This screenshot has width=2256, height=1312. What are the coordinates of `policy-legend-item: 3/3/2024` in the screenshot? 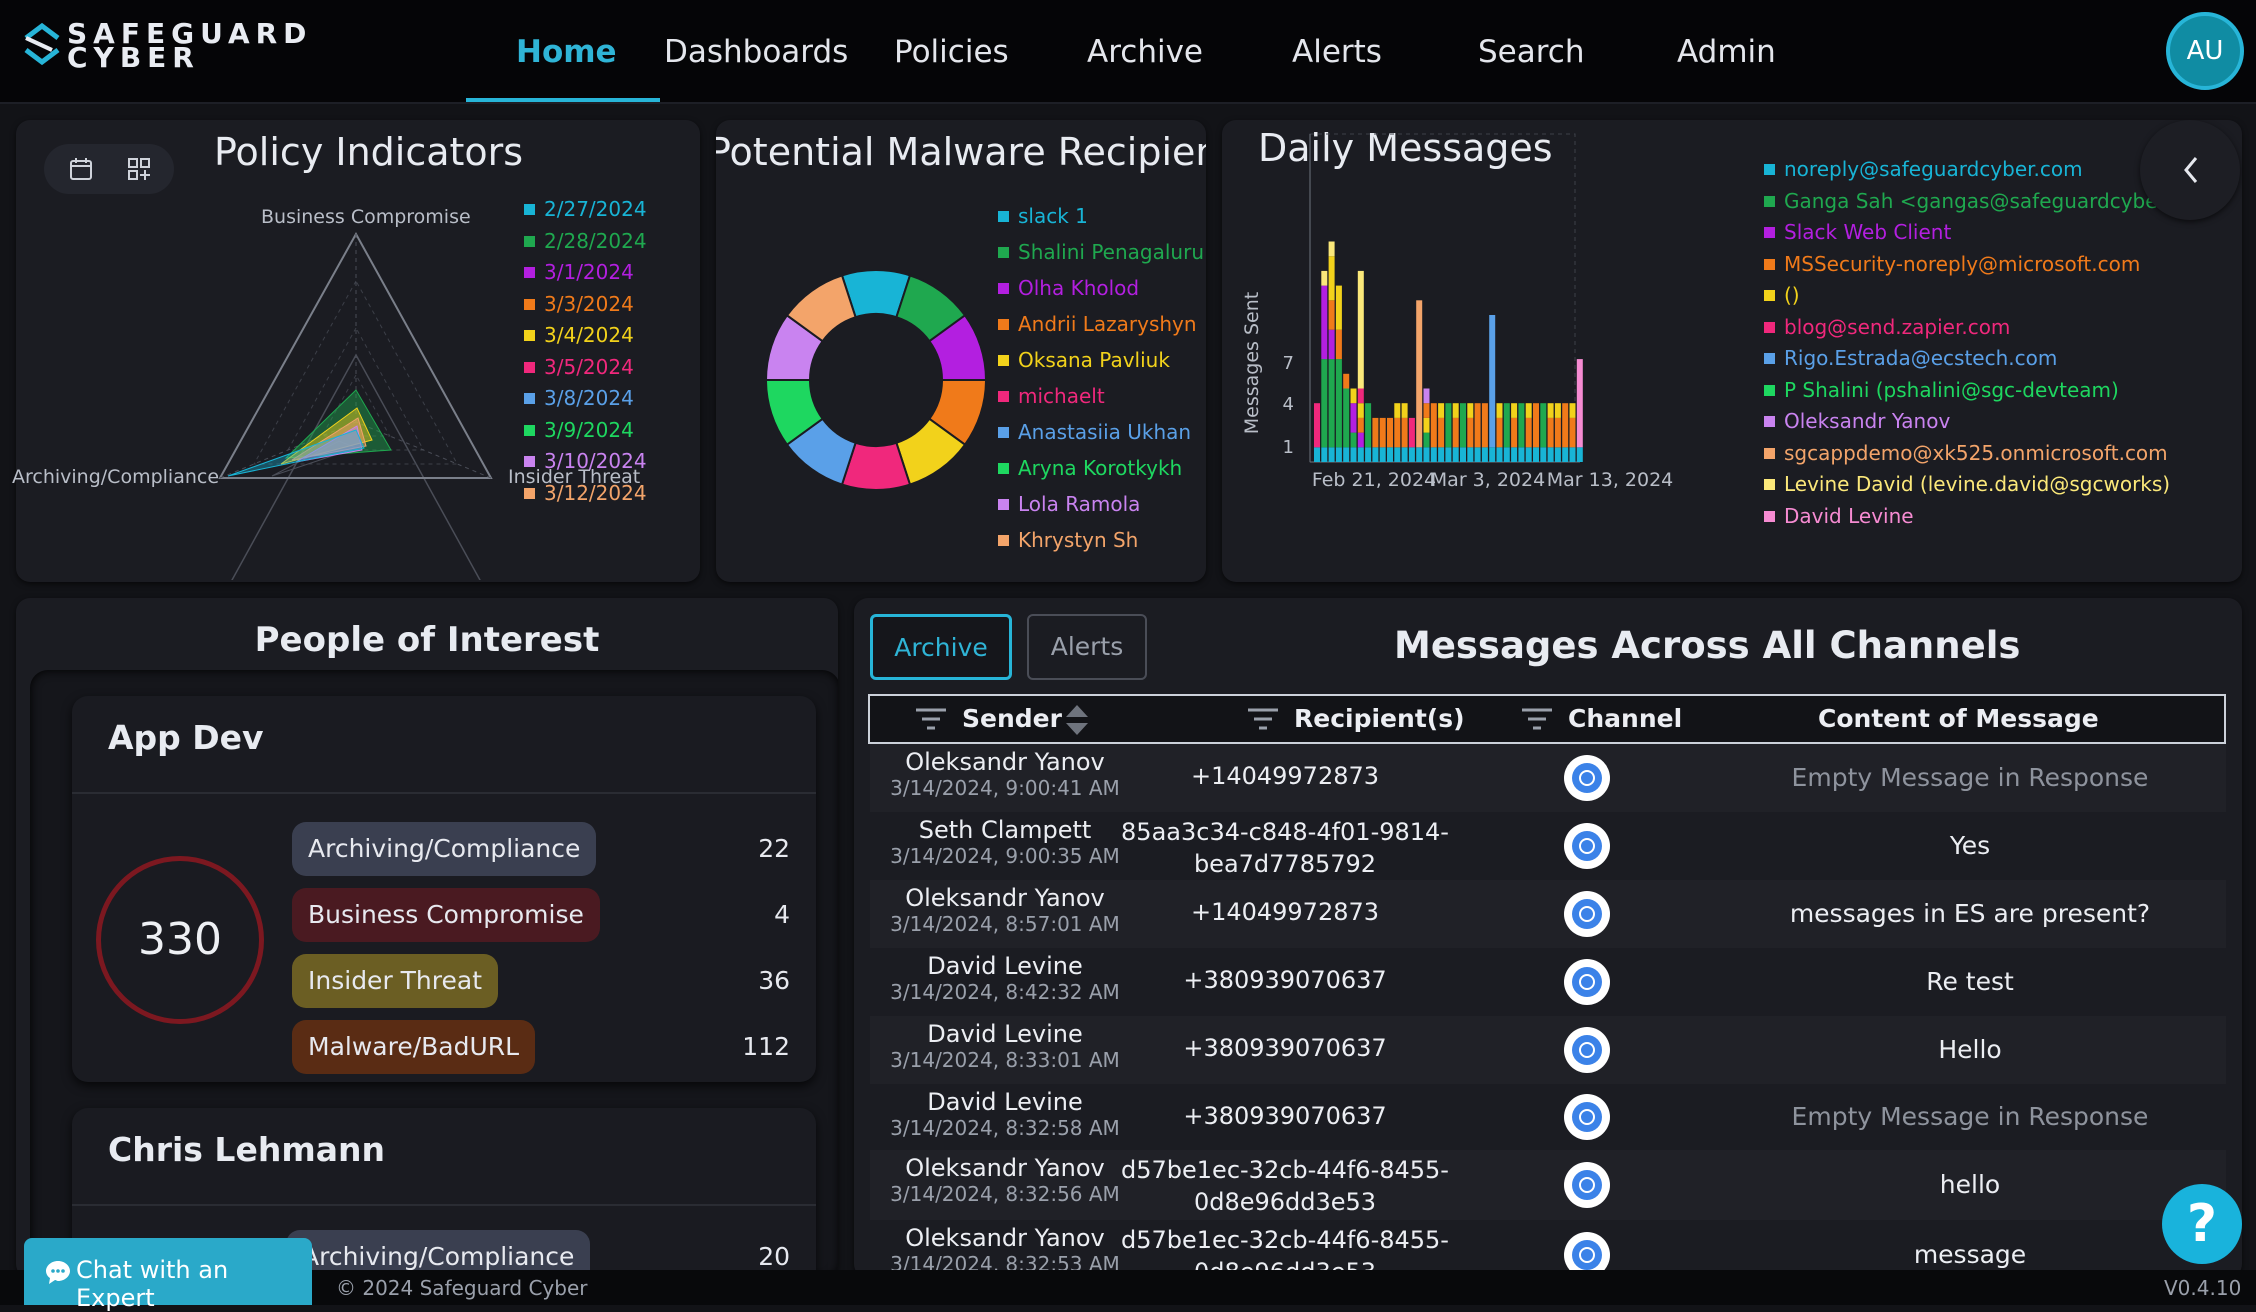 It's located at (585, 305).